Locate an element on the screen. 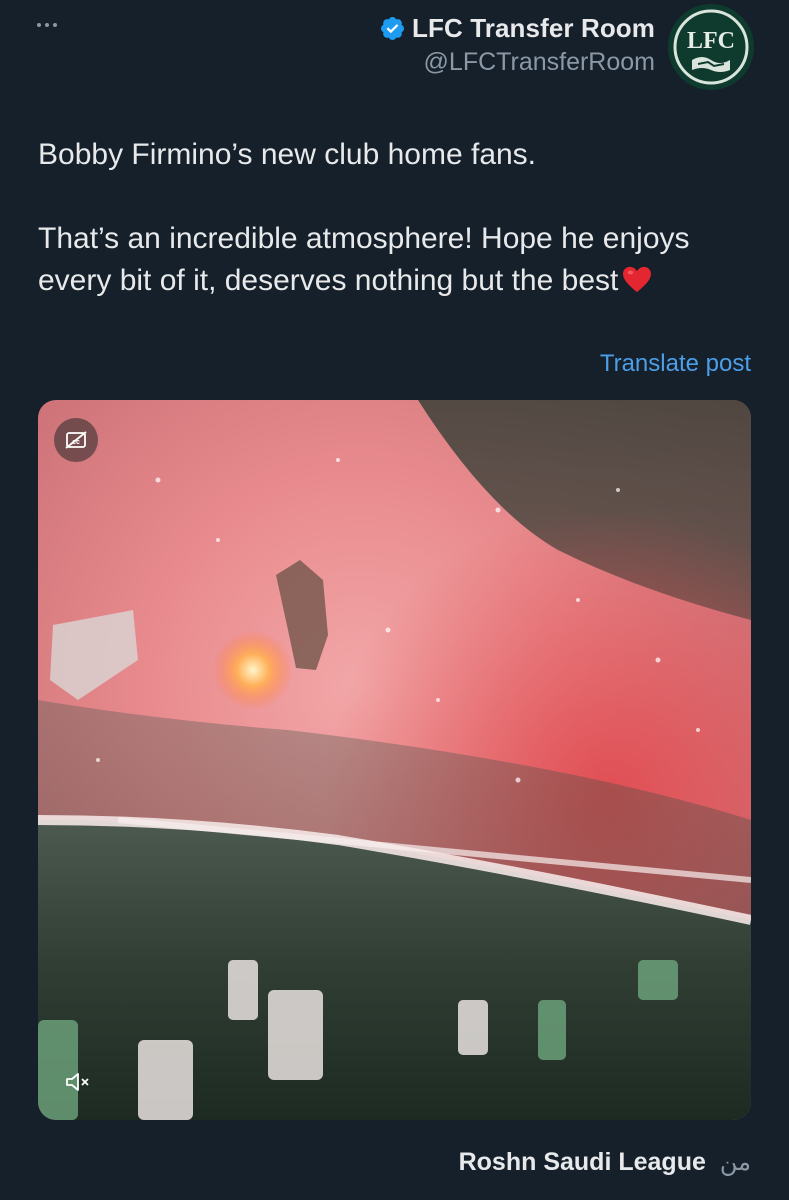 Image resolution: width=789 pixels, height=1200 pixels. avatar: LFC is located at coordinates (711, 47).